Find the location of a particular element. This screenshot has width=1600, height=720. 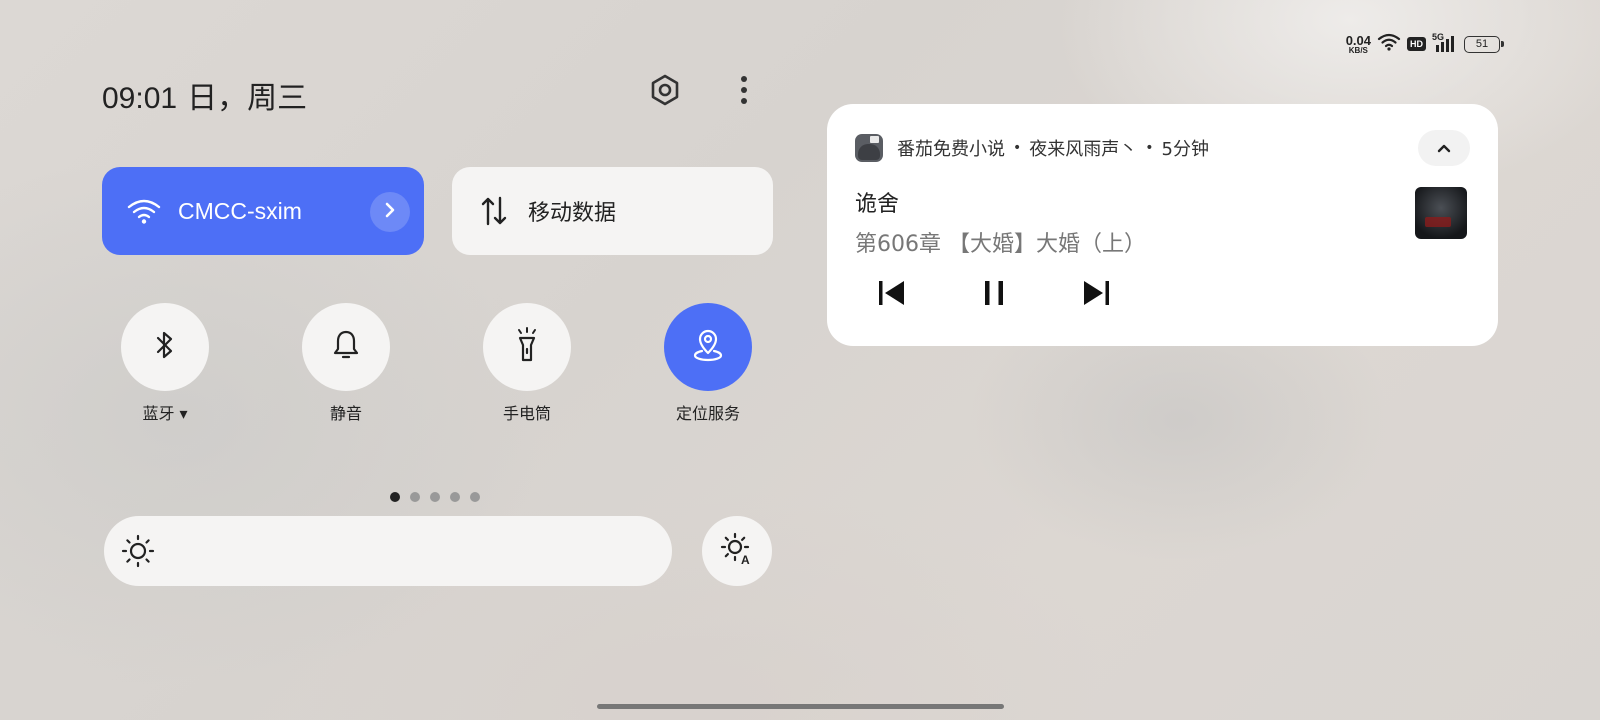

wifi-status-icon is located at coordinates (1389, 44).